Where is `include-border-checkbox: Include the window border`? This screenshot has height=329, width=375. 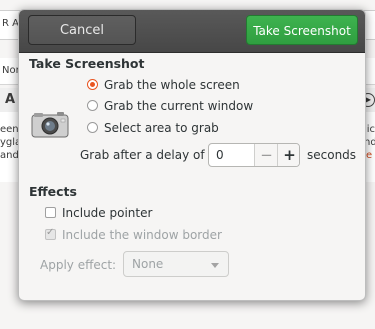
include-border-checkbox: Include the window border is located at coordinates (133, 234).